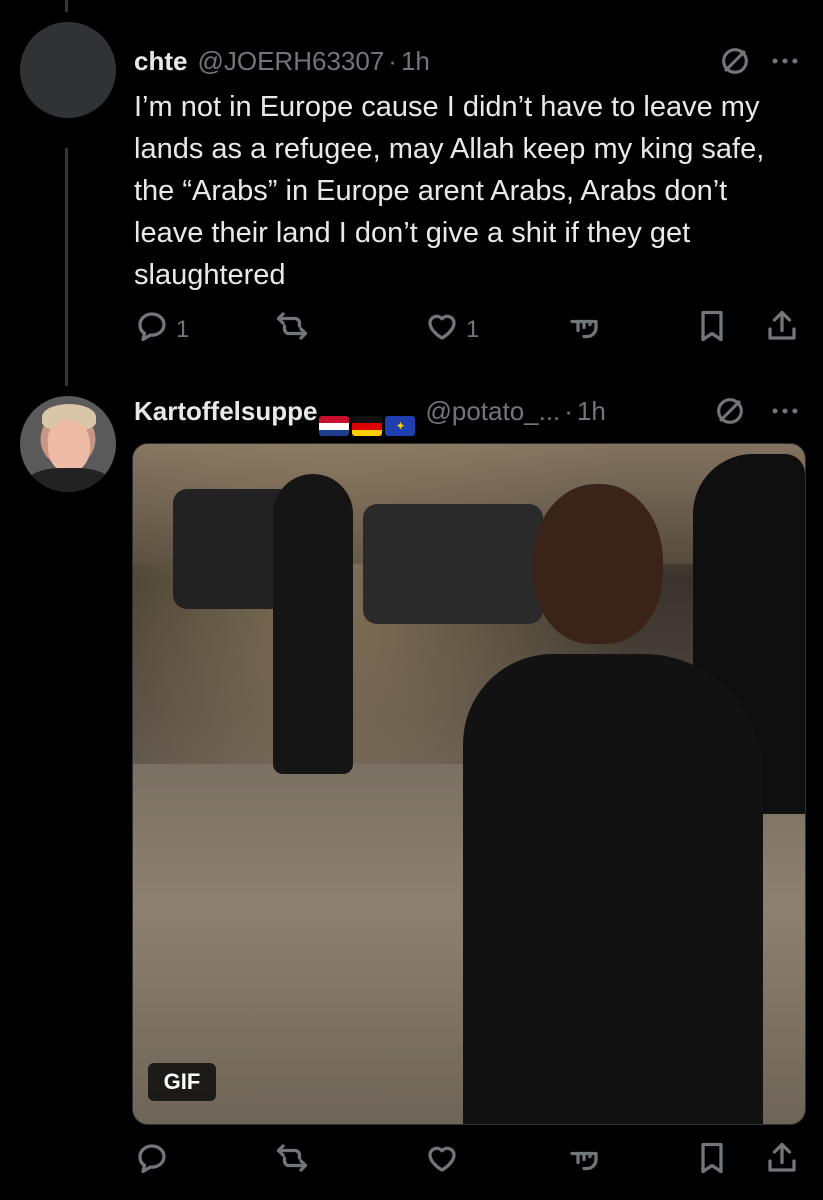 The height and width of the screenshot is (1200, 823). What do you see at coordinates (334, 426) in the screenshot?
I see `netherlands-flag` at bounding box center [334, 426].